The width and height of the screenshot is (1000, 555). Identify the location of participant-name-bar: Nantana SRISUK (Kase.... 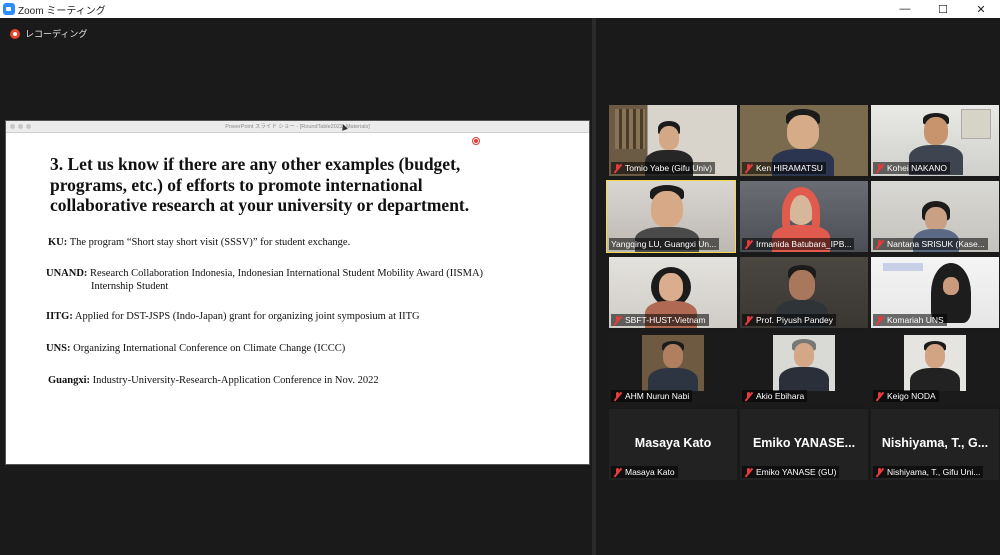
(930, 244).